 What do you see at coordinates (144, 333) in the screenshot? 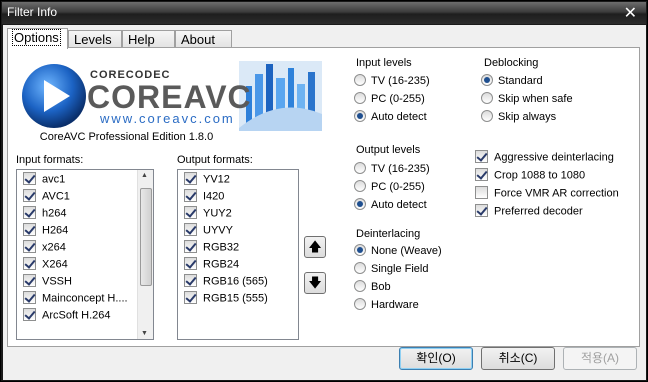
I see `scroll-down-icon: ▼` at bounding box center [144, 333].